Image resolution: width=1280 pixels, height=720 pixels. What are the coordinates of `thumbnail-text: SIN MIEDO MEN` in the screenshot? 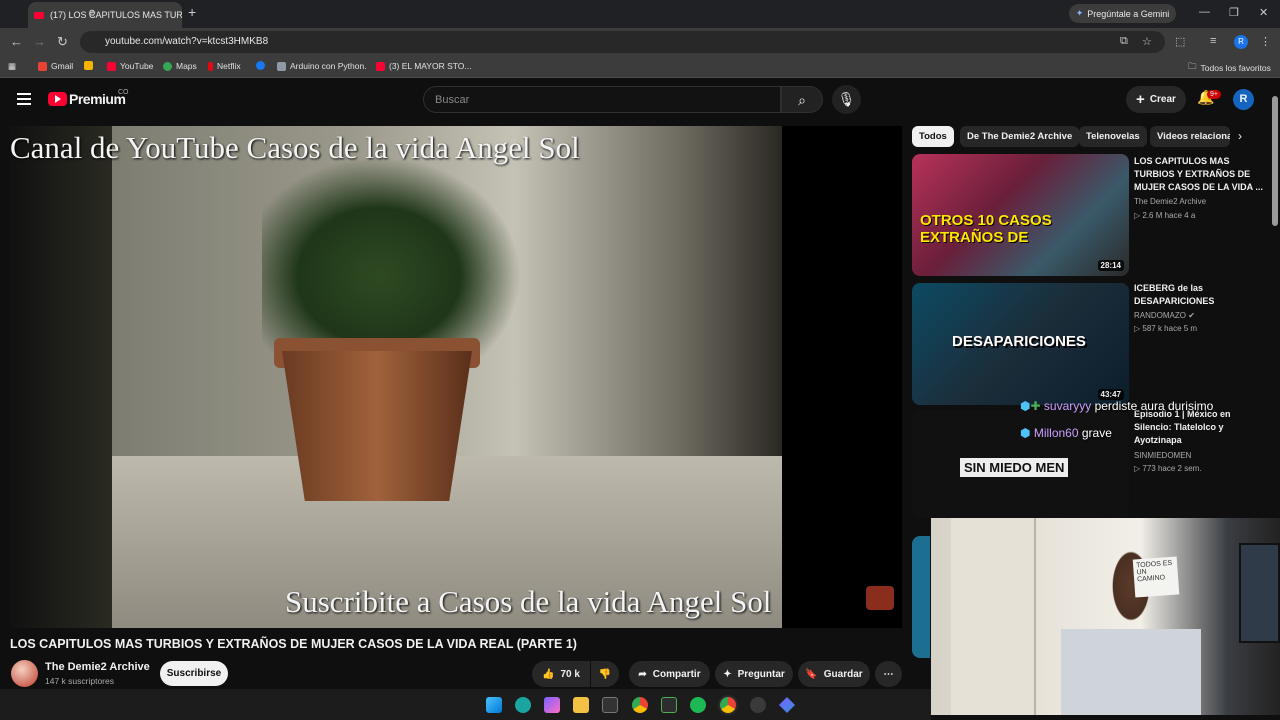 It's located at (1014, 467).